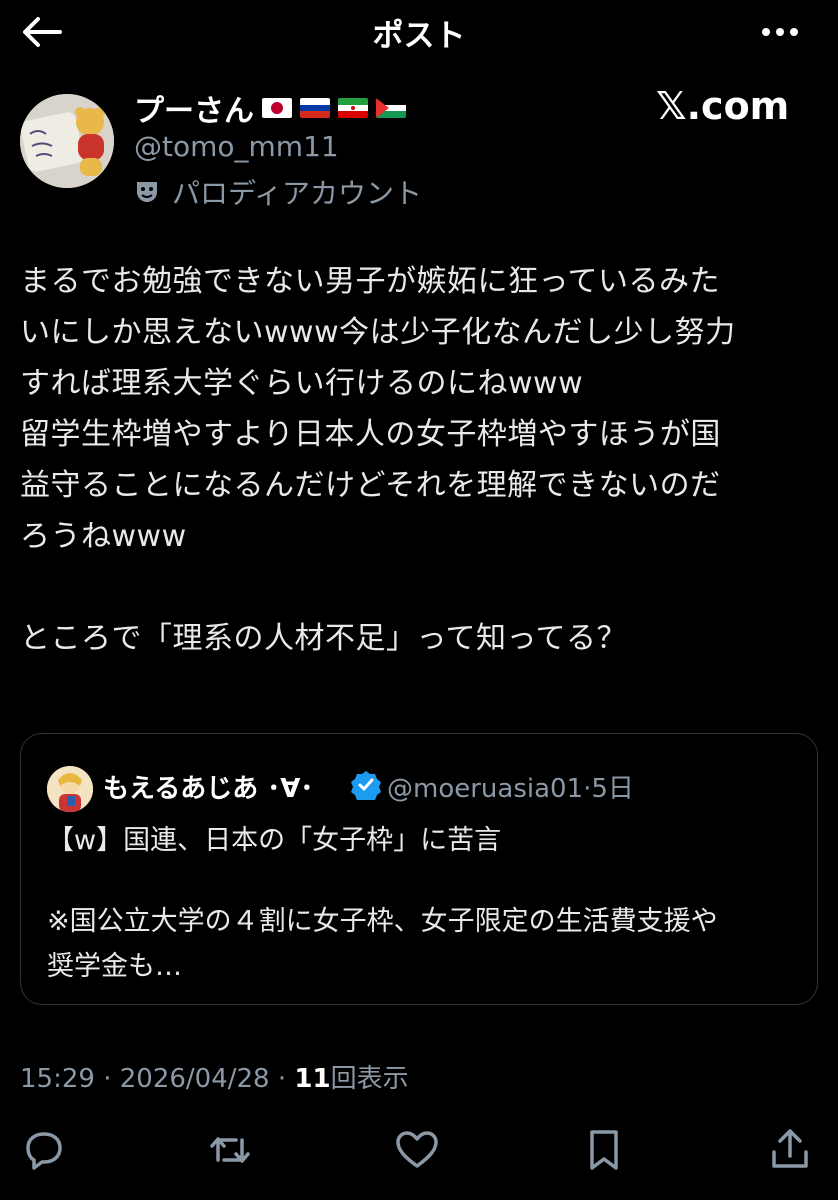 The width and height of the screenshot is (838, 1200). I want to click on post-meta: 15:29 · 2026/04/28 · 11回表示, so click(214, 1076).